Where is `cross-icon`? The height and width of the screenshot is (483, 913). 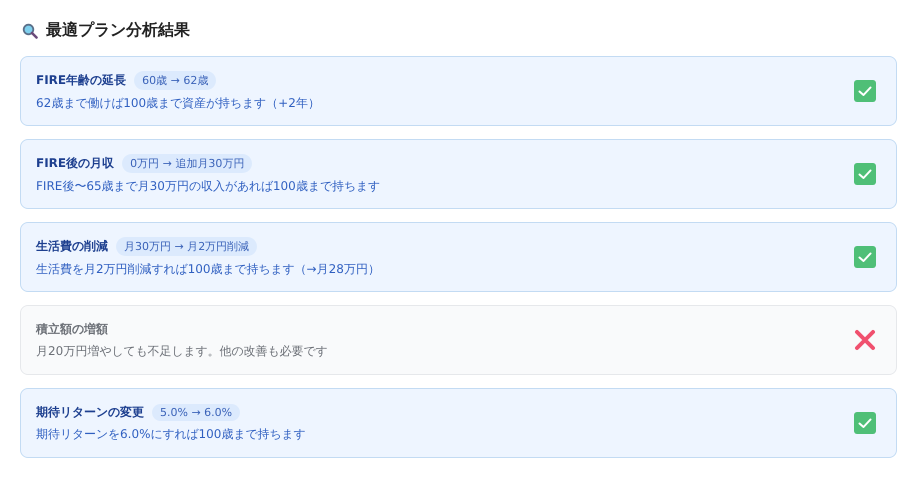 cross-icon is located at coordinates (865, 340).